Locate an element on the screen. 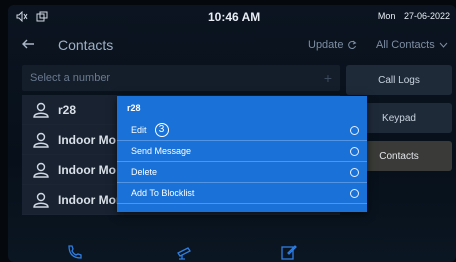  menu-item-edit: Edit 3 is located at coordinates (242, 130).